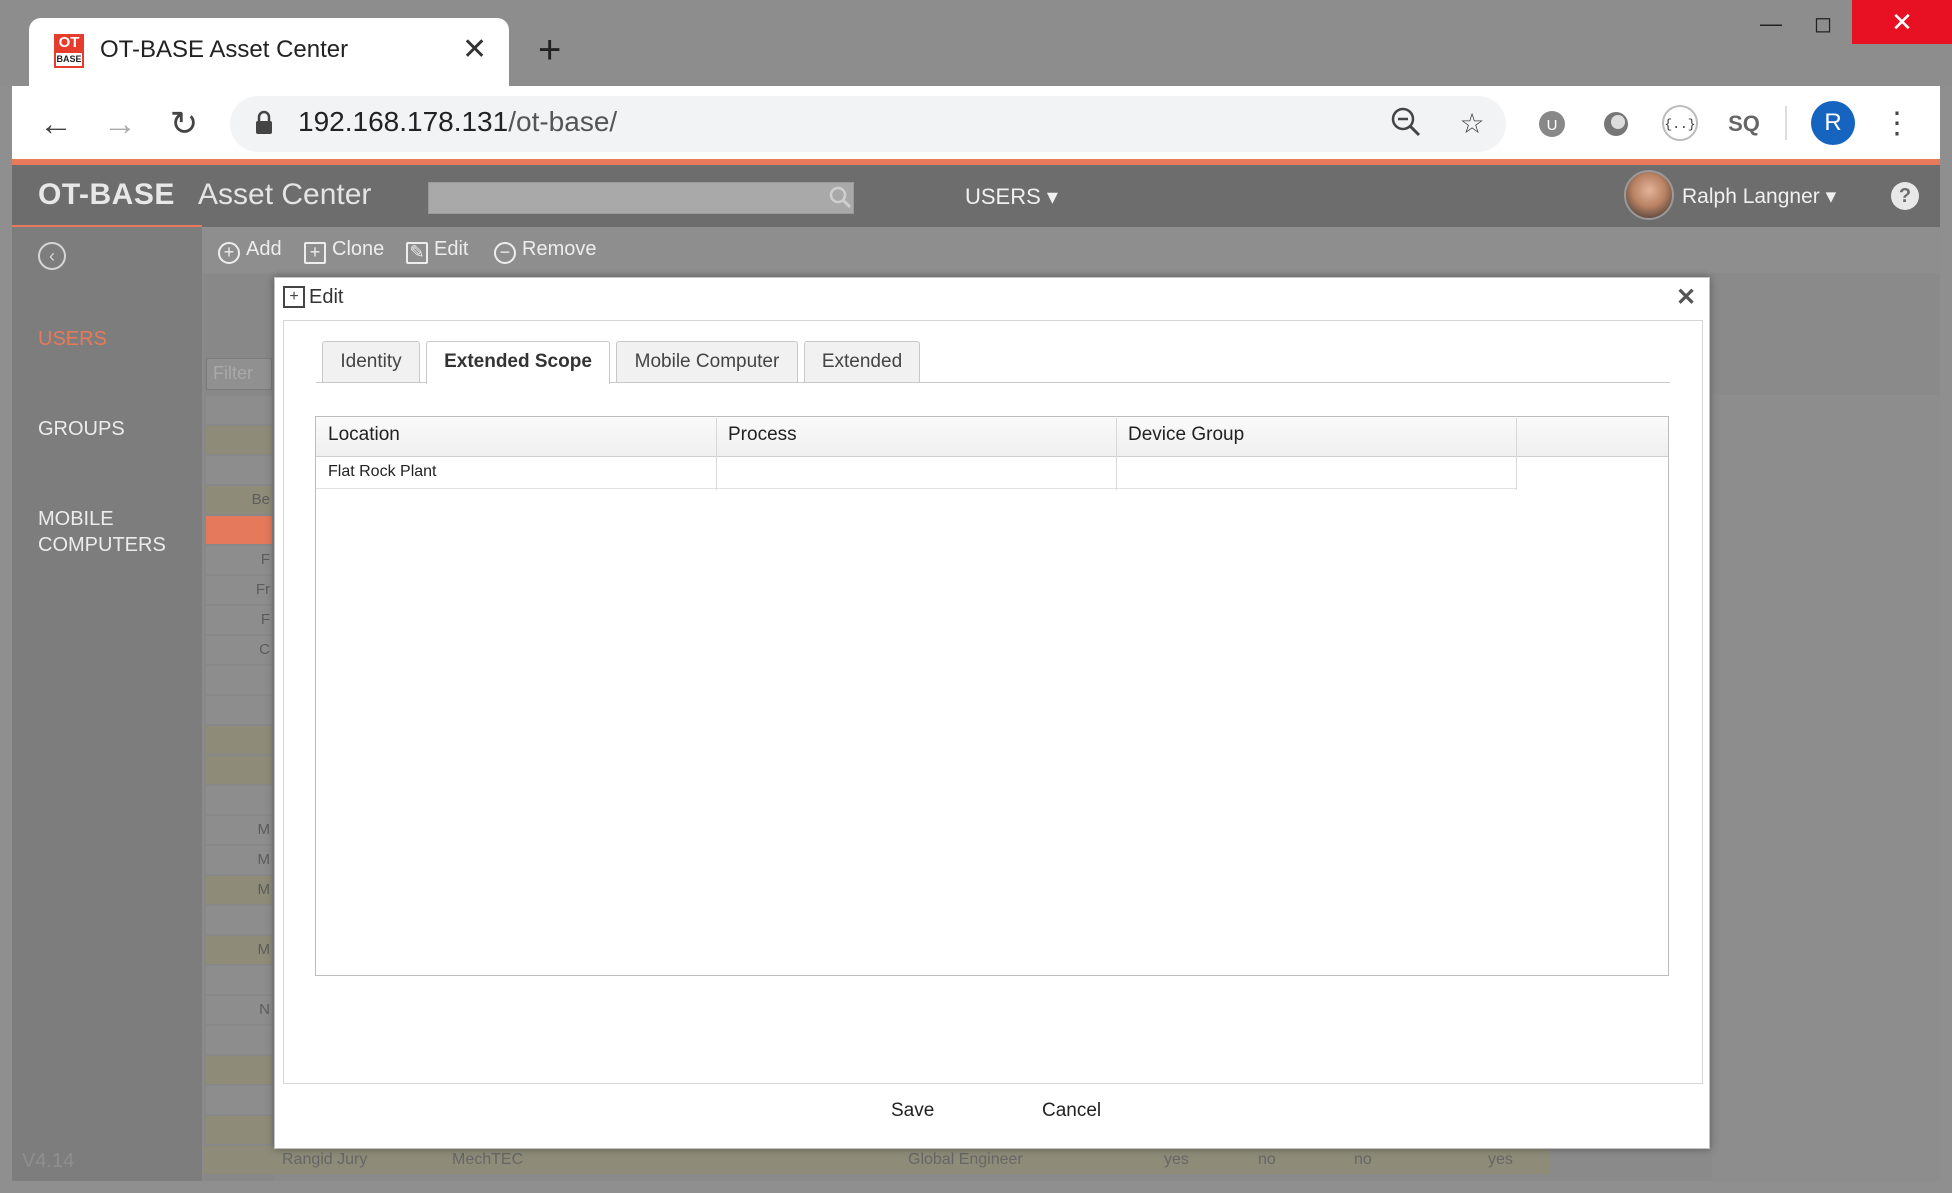 The height and width of the screenshot is (1193, 1952). What do you see at coordinates (56, 124) in the screenshot?
I see `back-icon: ←` at bounding box center [56, 124].